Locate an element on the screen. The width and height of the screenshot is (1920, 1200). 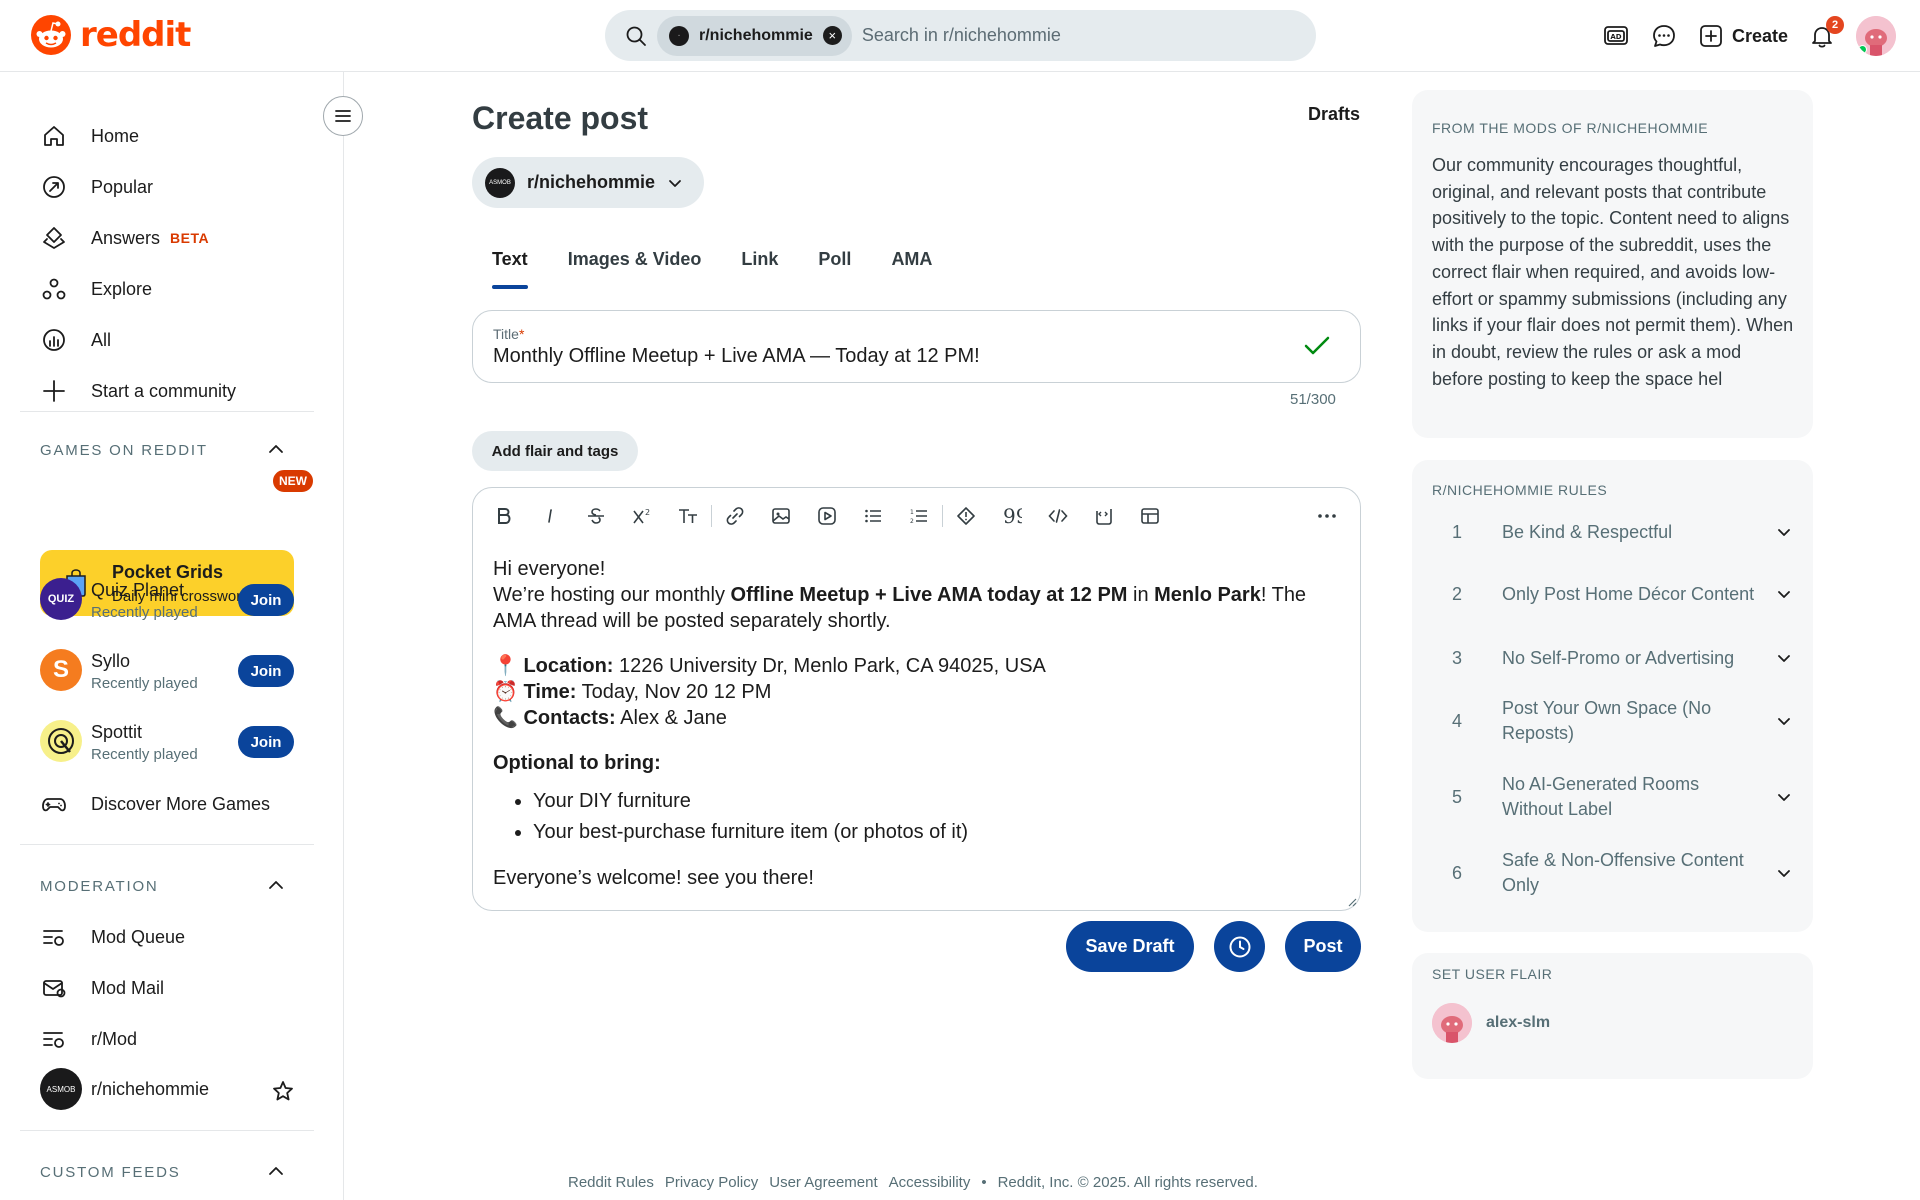
link-icon is located at coordinates (735, 516).